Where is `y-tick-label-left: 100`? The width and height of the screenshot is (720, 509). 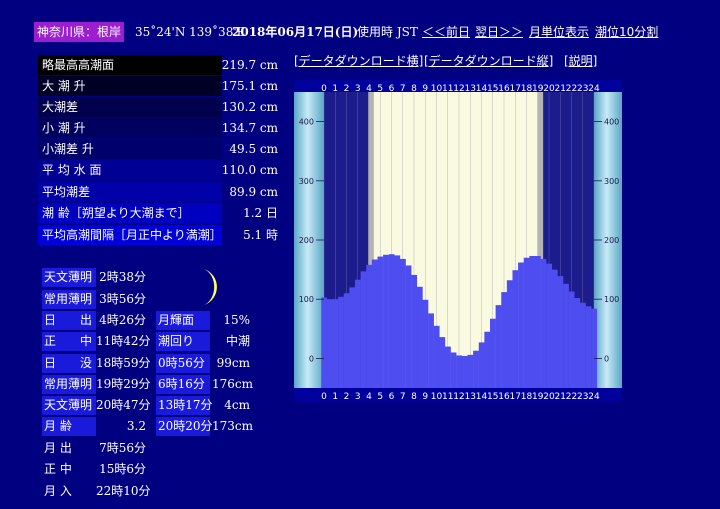 y-tick-label-left: 100 is located at coordinates (306, 299).